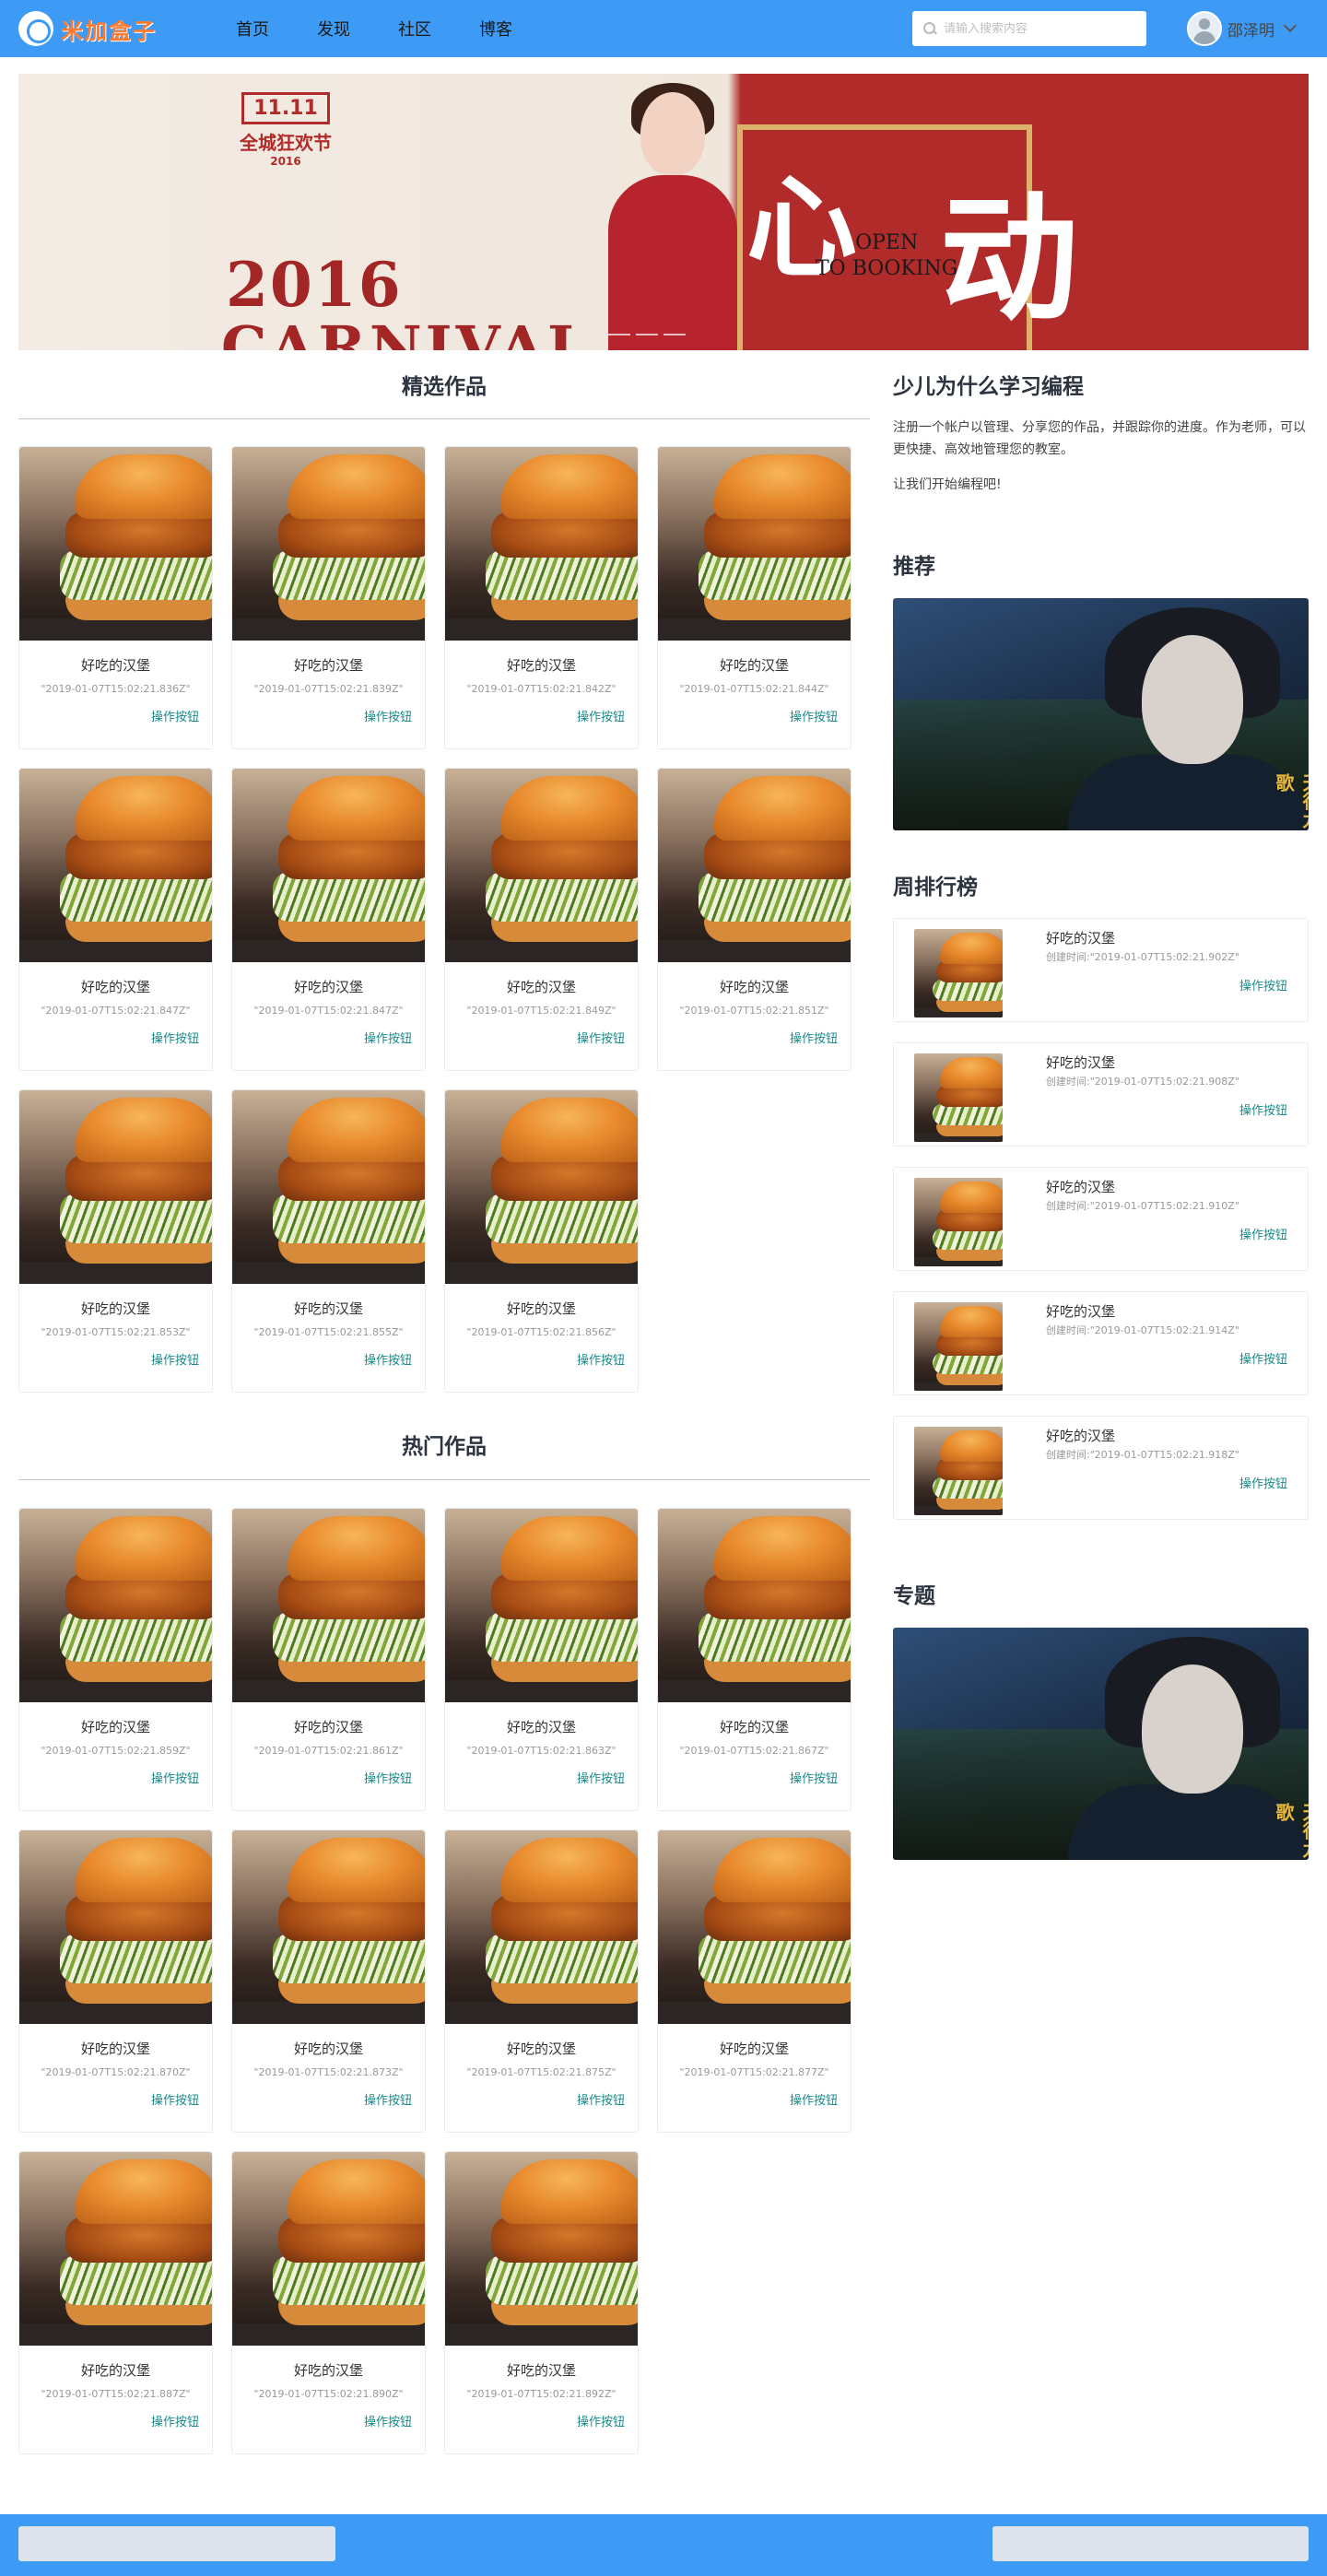 Image resolution: width=1327 pixels, height=2576 pixels. I want to click on work-card: 好吃的汉堡 "2019-01-07T15:02:21.890Z" 操作按钮, so click(328, 2302).